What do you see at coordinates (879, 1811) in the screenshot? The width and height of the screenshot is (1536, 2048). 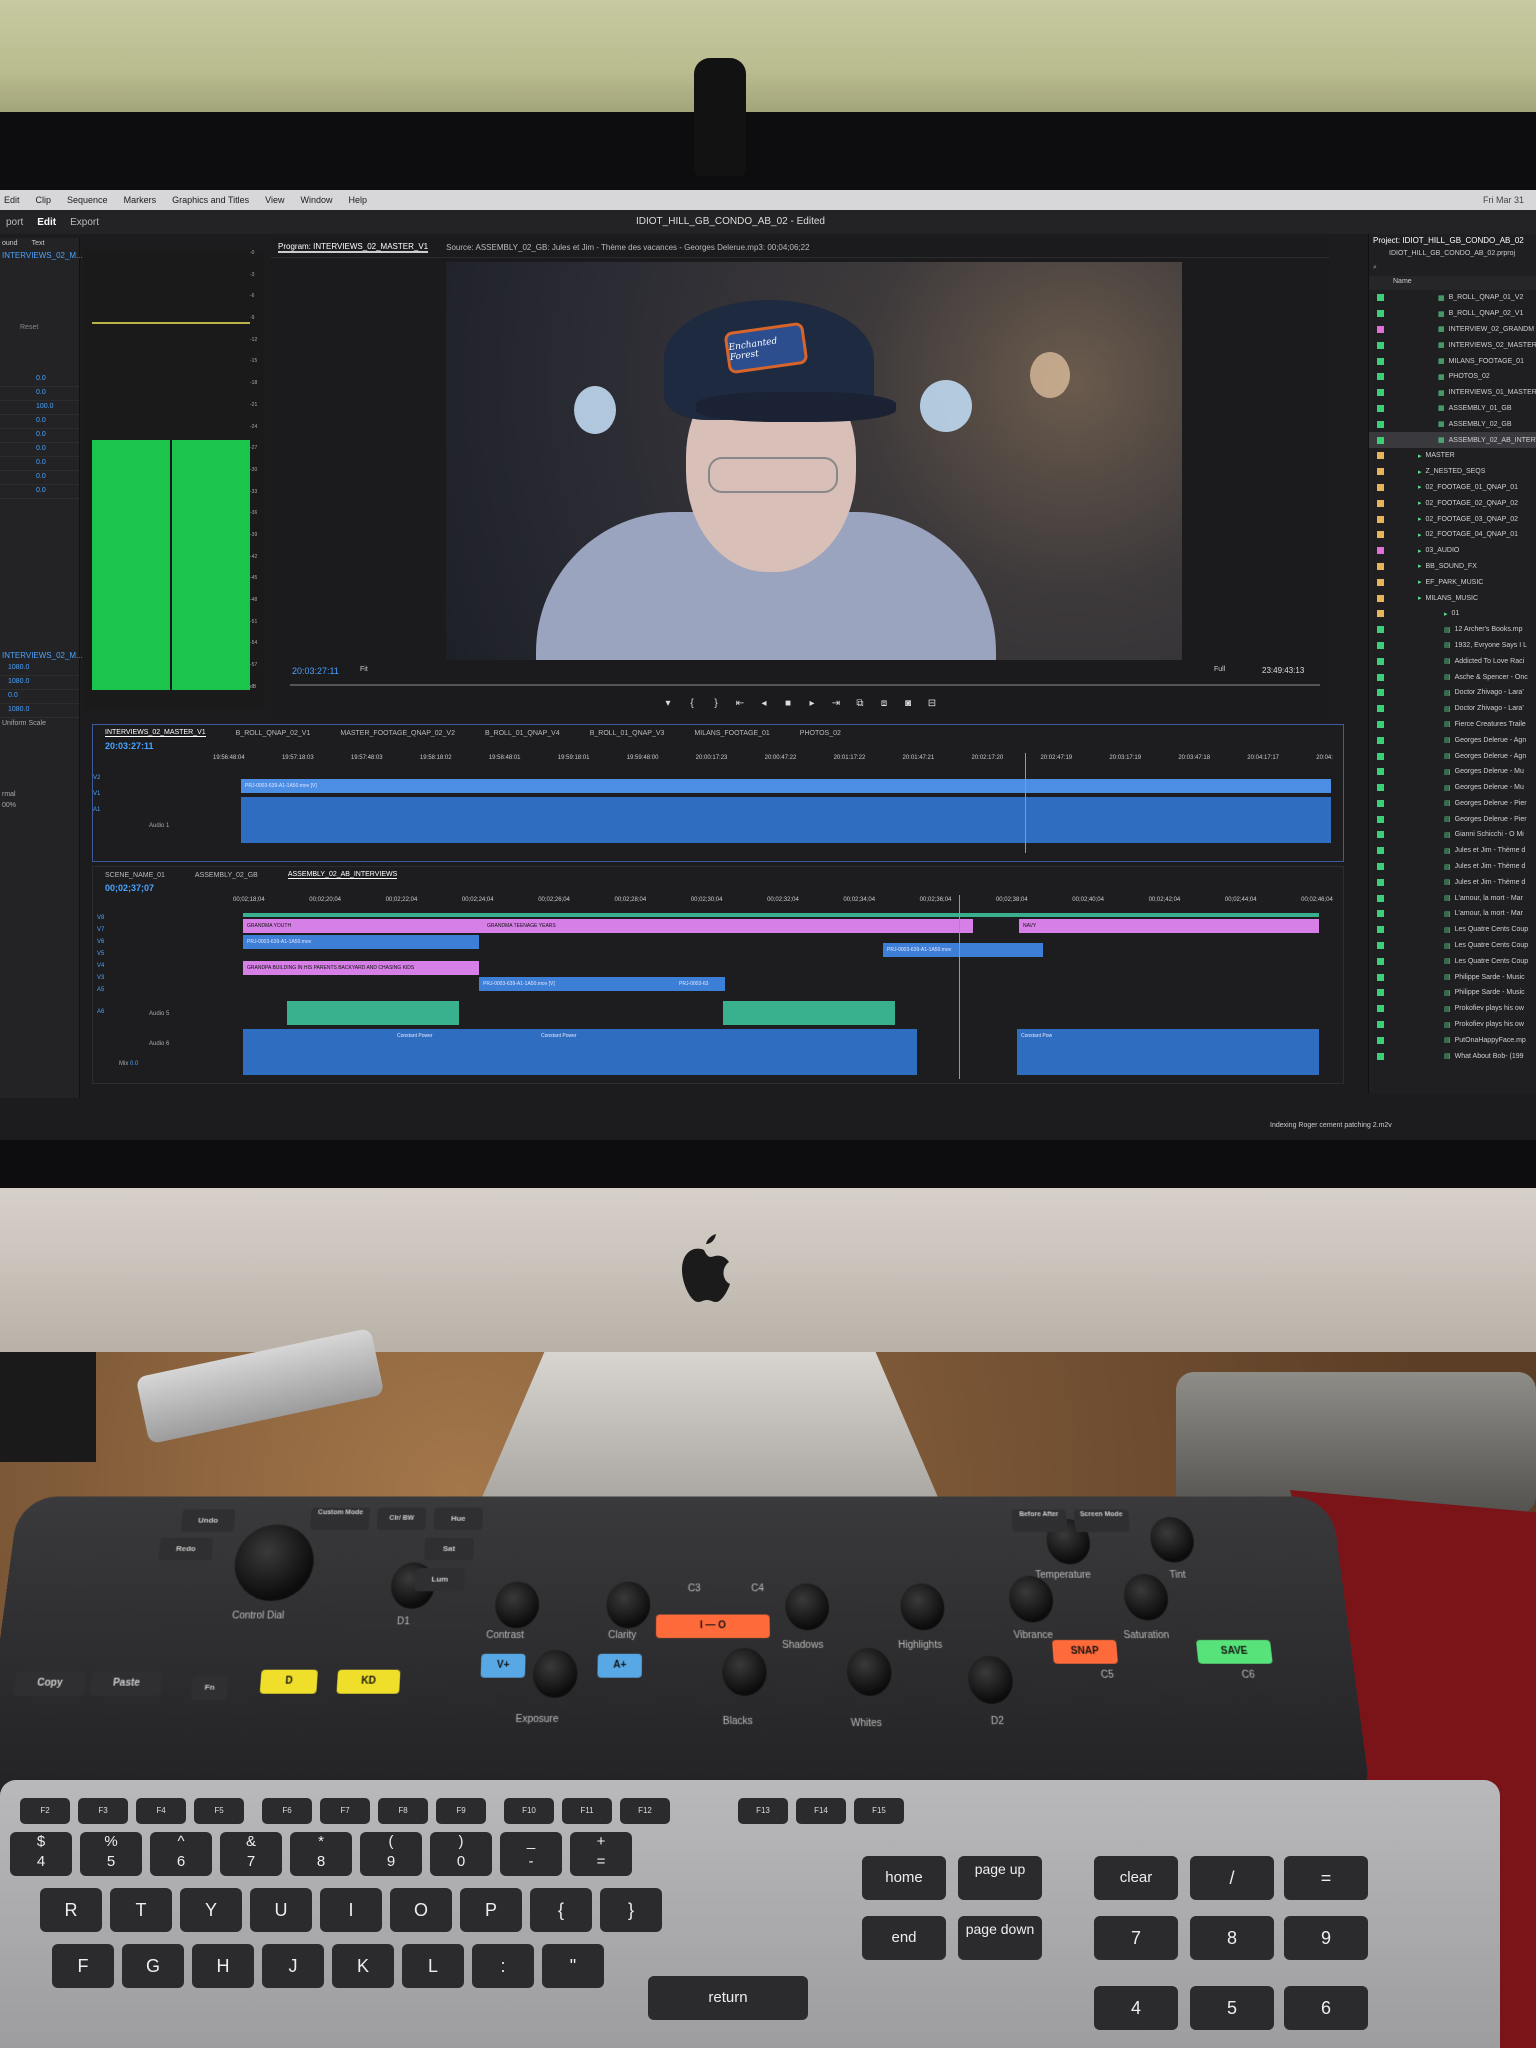 I see `function-key: F15` at bounding box center [879, 1811].